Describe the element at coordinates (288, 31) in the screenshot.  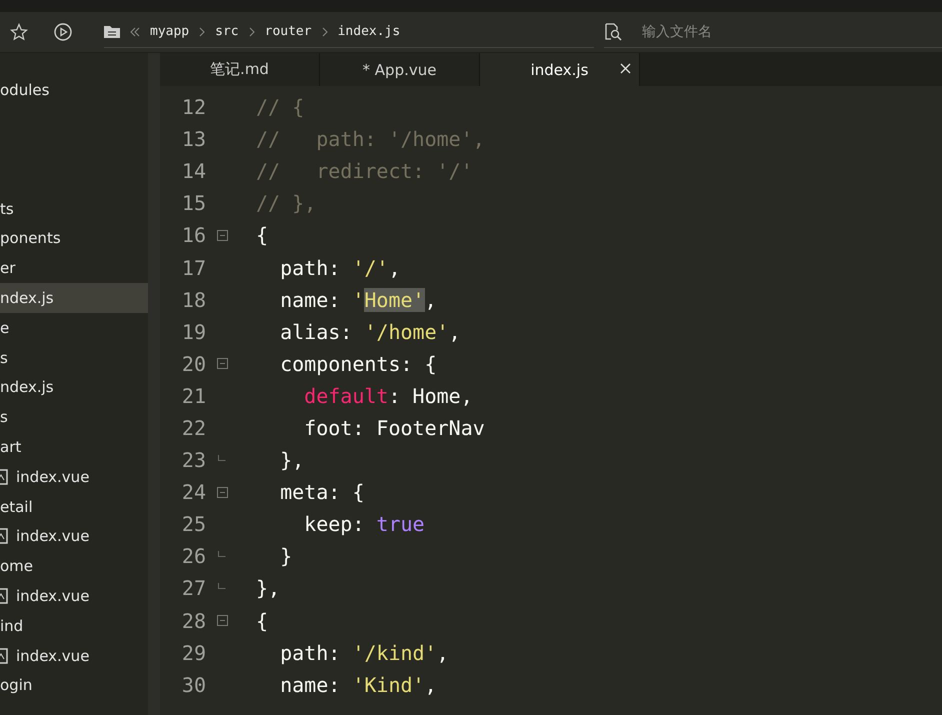
I see `breadcrumb-item: router` at that location.